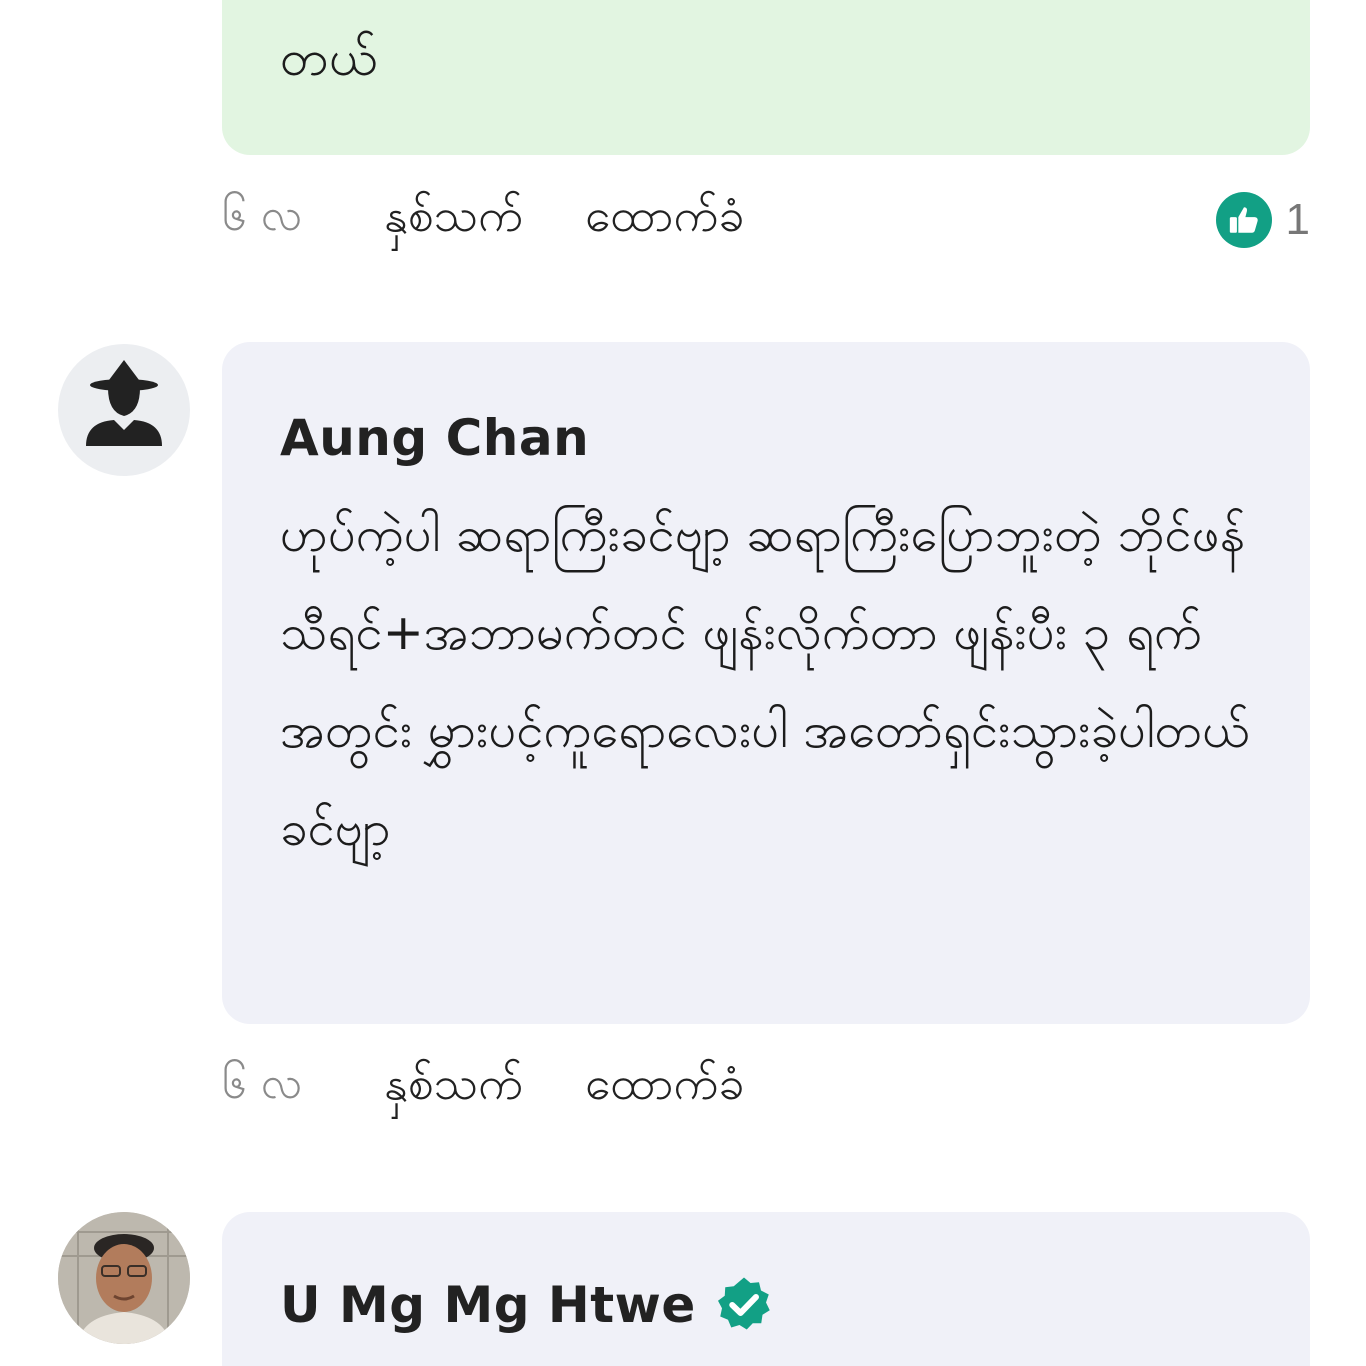 The height and width of the screenshot is (1366, 1366). I want to click on previous-comment-meta: ၆ လ နှစ်သက် ထောက်ခံ 1, so click(766, 220).